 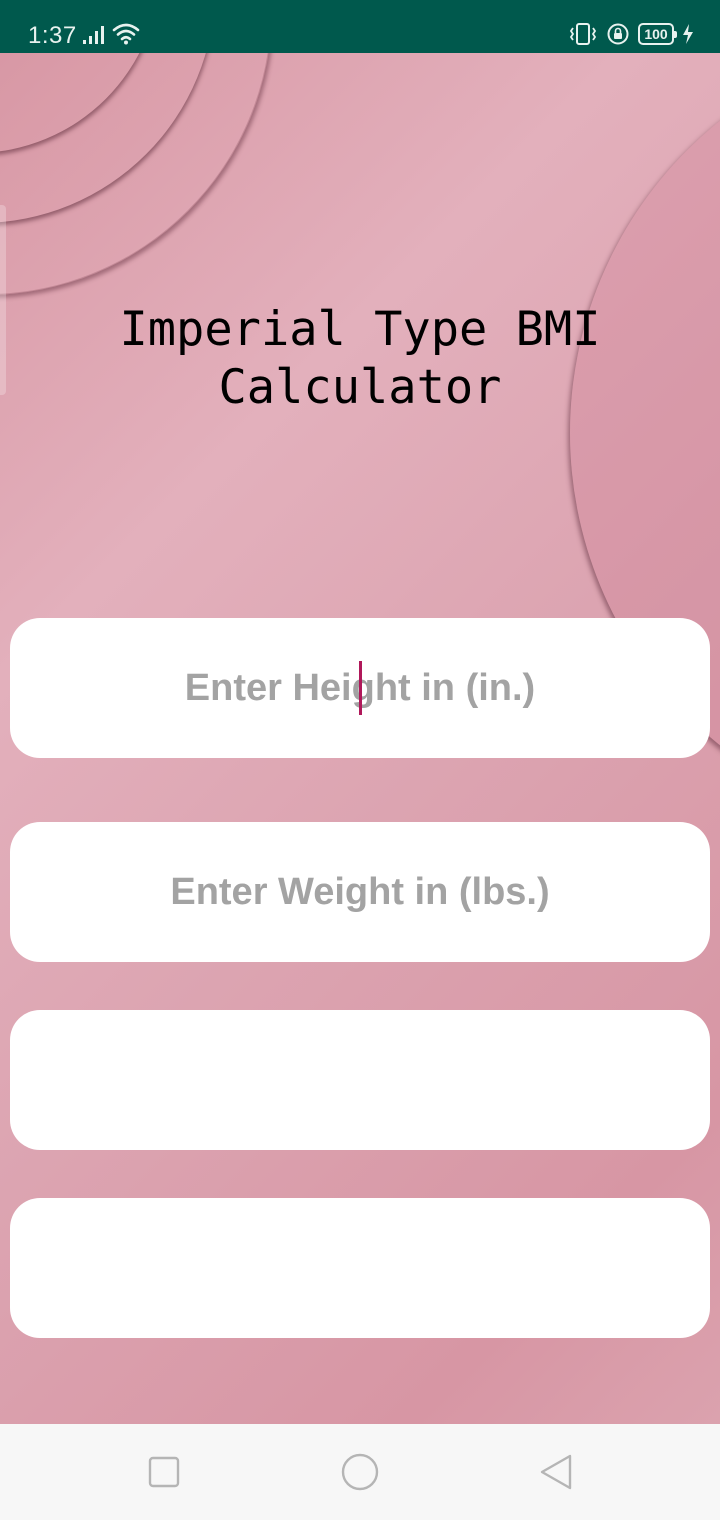 I want to click on navigation-bar, so click(x=360, y=1472).